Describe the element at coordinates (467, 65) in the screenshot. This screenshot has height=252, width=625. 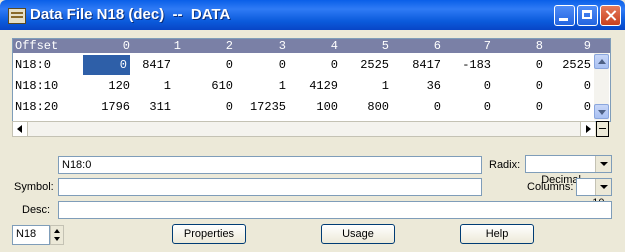
I see `table-cell: -183` at that location.